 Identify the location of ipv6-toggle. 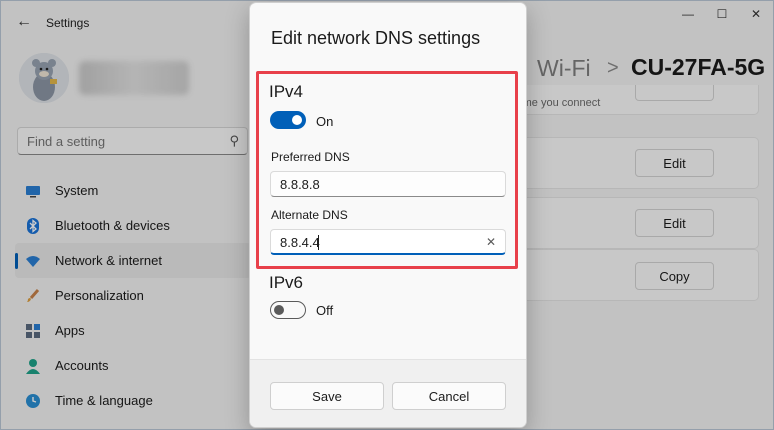
(288, 310).